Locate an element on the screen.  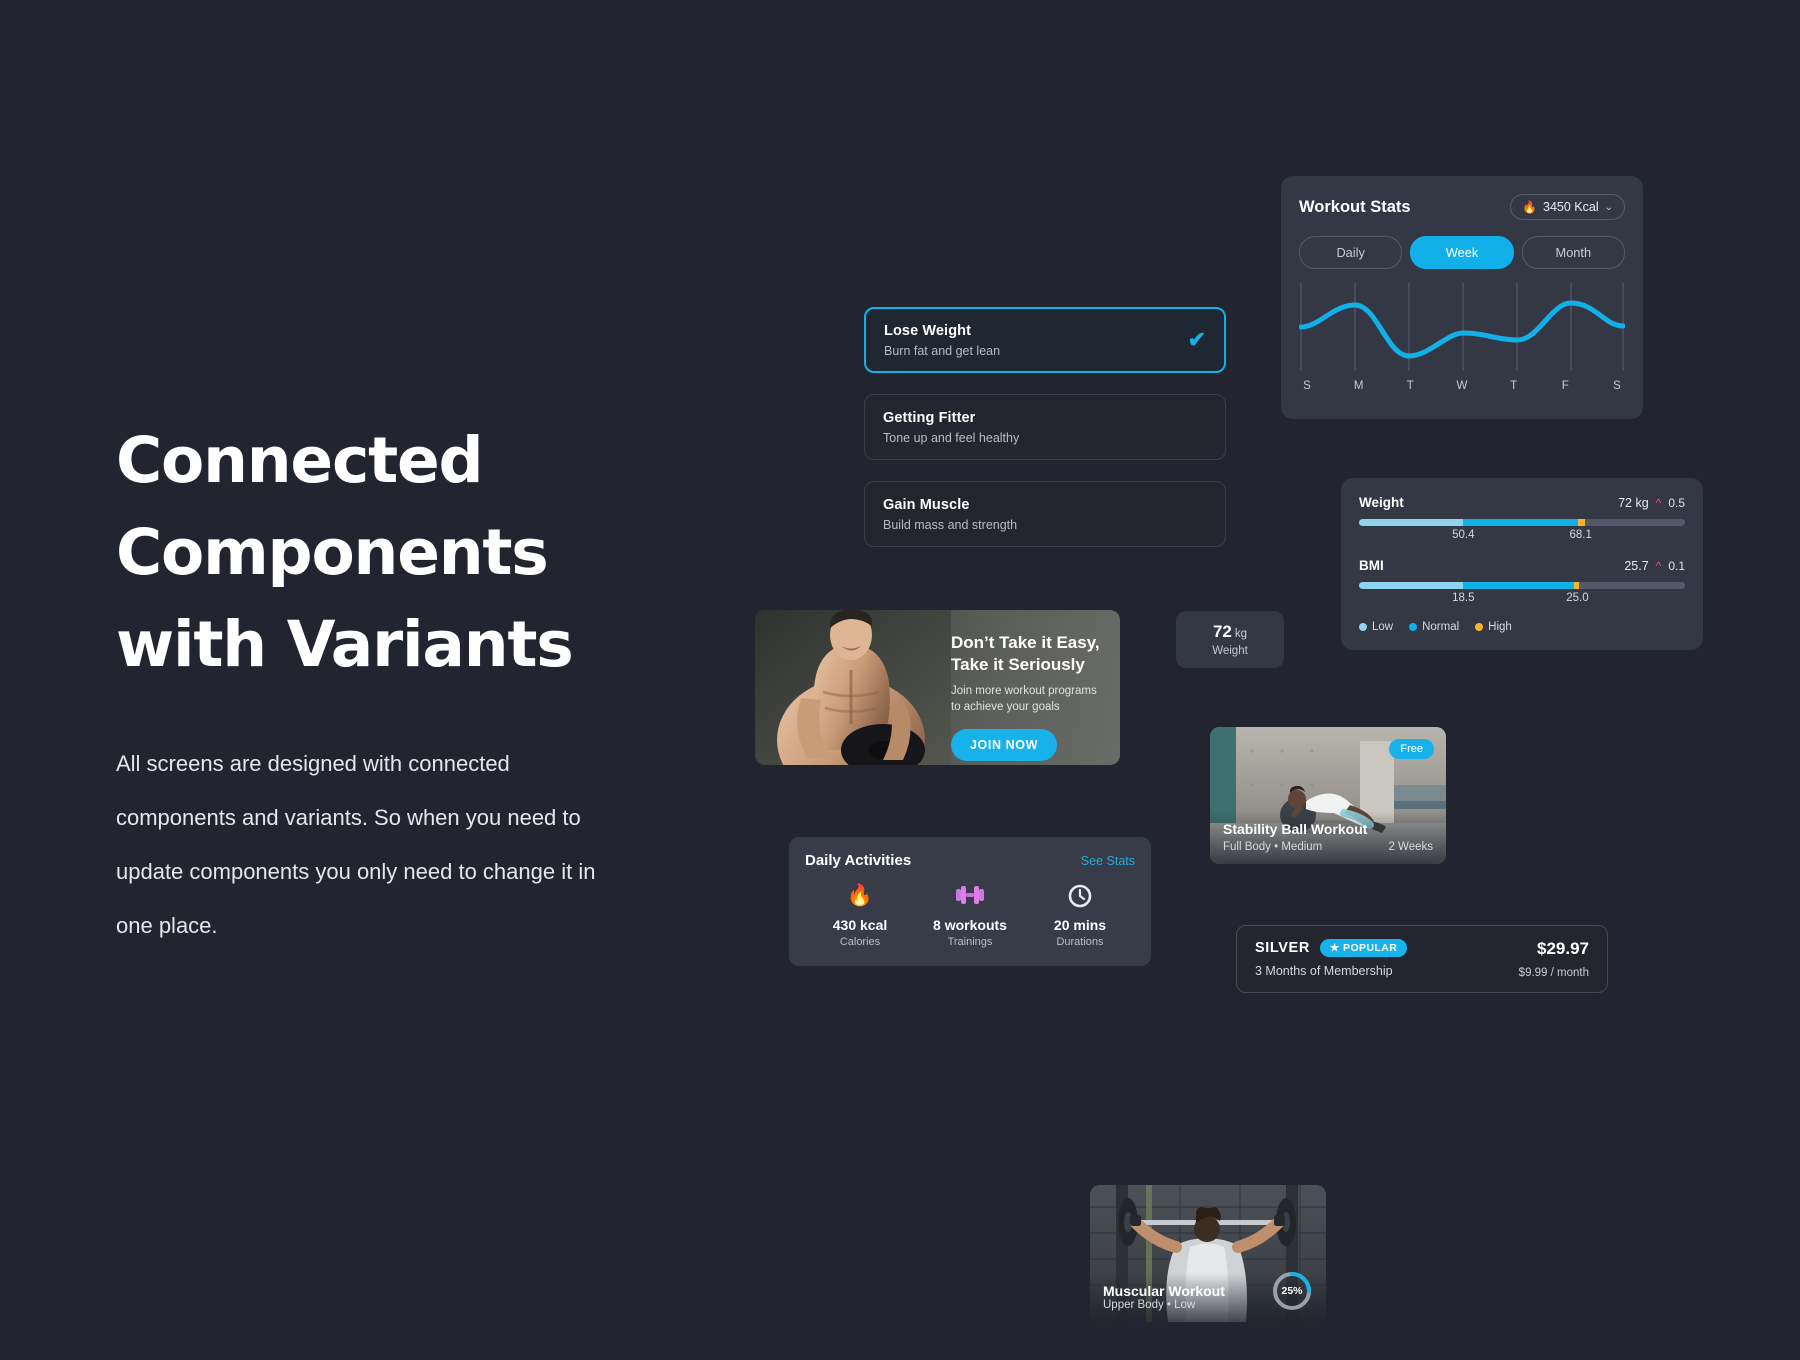
chart-gridlines is located at coordinates (1462, 327).